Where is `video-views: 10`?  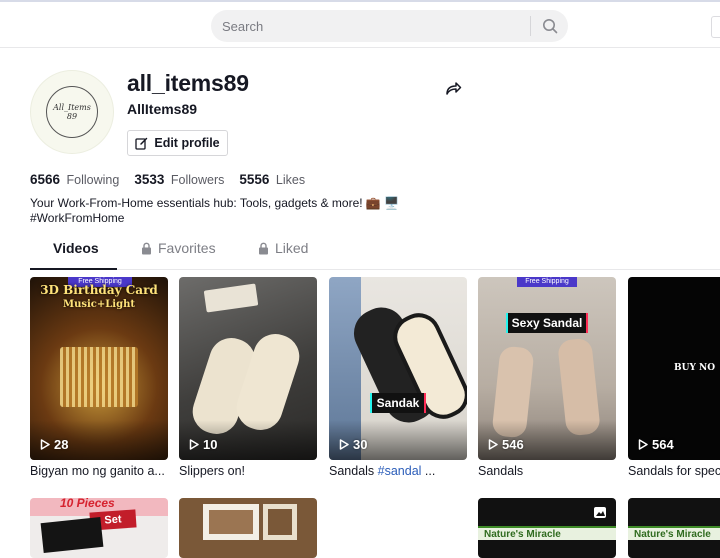
video-views: 10 is located at coordinates (203, 444).